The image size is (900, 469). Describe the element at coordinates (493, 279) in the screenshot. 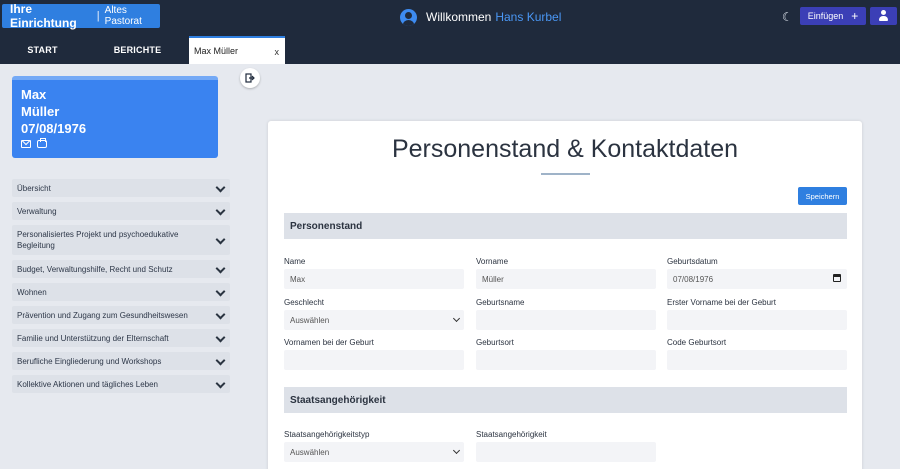

I see `vorname-value: Müller` at that location.